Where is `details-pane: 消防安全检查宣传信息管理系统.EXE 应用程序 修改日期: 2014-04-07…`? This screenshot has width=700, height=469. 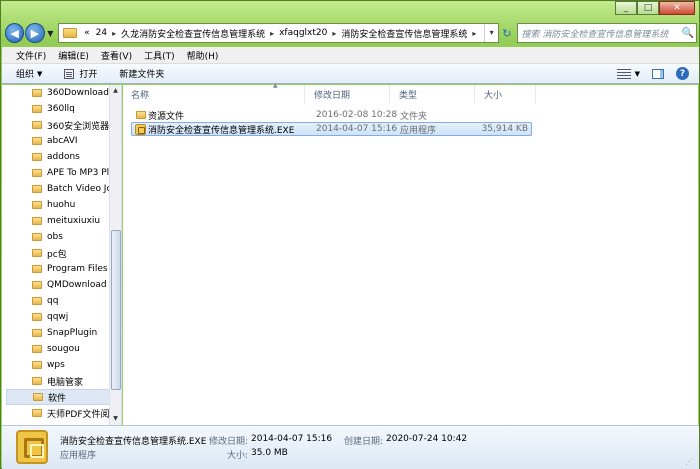 details-pane: 消防安全检查宣传信息管理系统.EXE 应用程序 修改日期: 2014-04-07… is located at coordinates (350, 447).